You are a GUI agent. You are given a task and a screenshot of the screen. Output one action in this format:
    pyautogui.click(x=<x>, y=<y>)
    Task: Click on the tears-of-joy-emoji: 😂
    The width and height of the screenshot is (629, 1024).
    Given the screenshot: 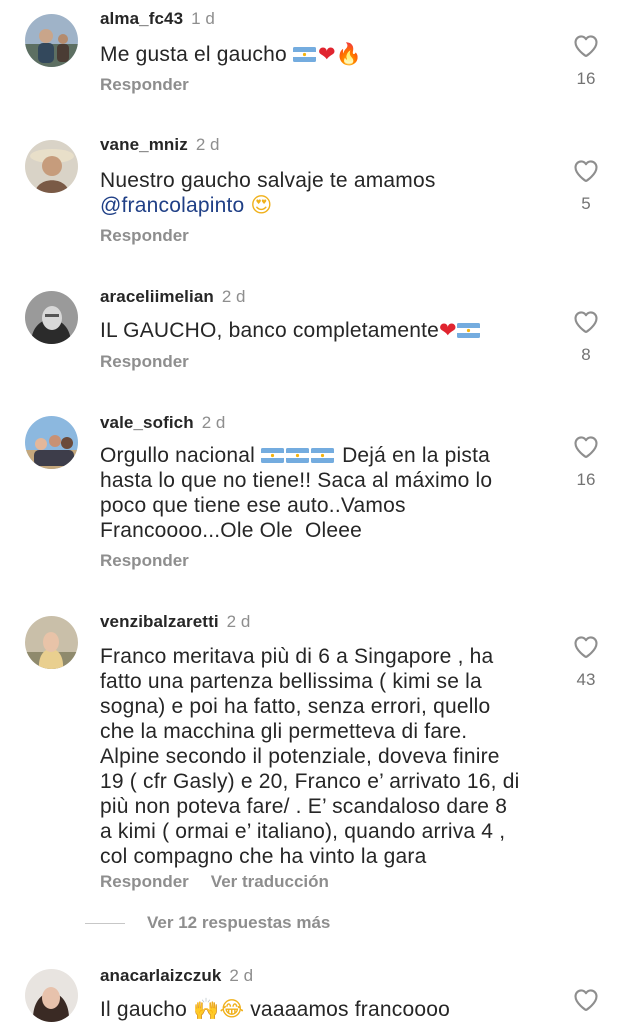 What is the action you would take?
    pyautogui.click(x=232, y=1009)
    